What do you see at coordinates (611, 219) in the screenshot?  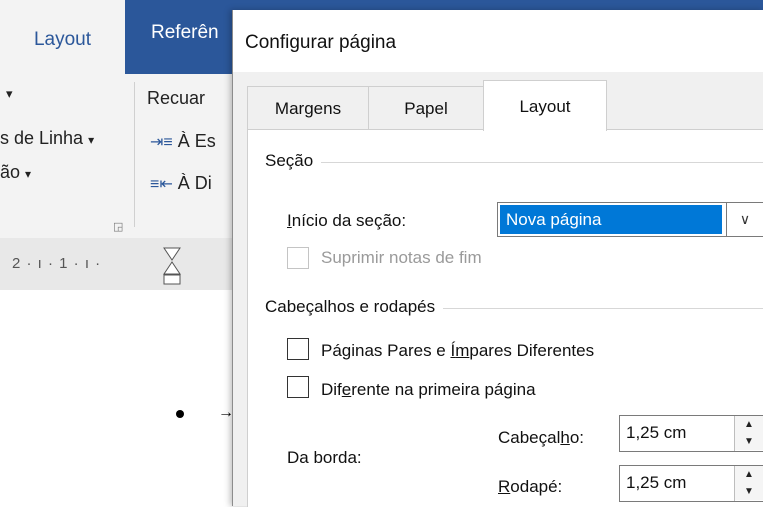 I see `section-start-value: Nova página` at bounding box center [611, 219].